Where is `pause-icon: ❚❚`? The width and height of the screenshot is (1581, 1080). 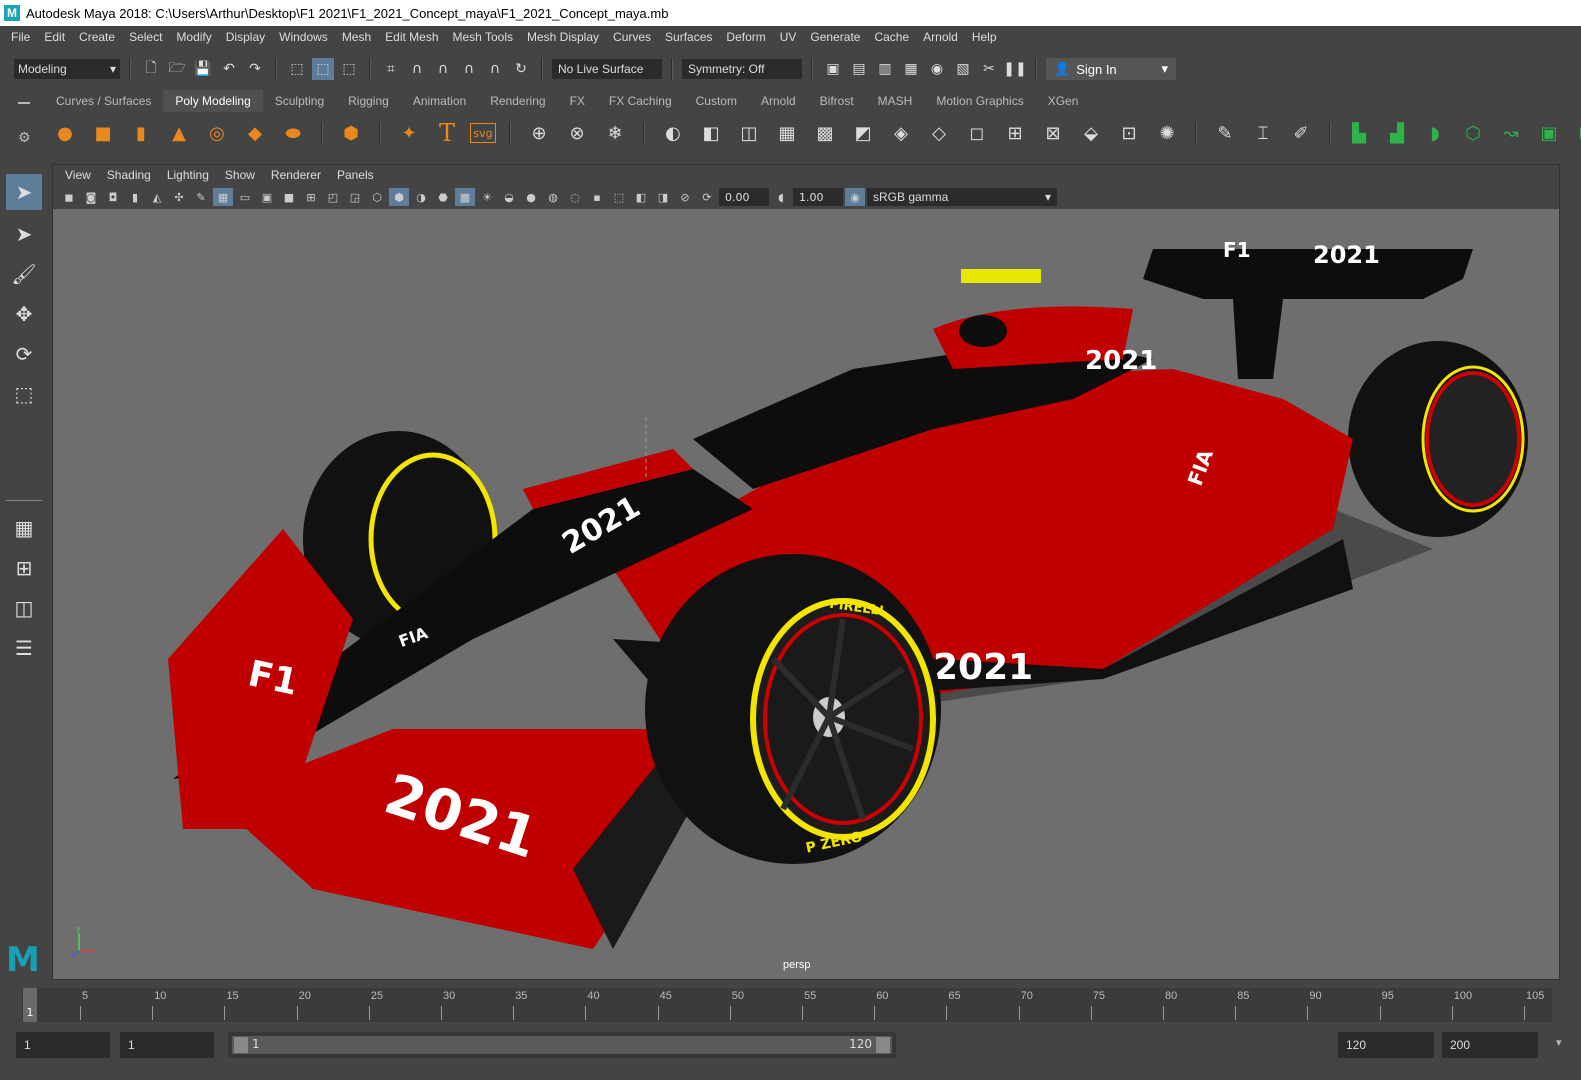
pause-icon: ❚❚ is located at coordinates (1014, 69).